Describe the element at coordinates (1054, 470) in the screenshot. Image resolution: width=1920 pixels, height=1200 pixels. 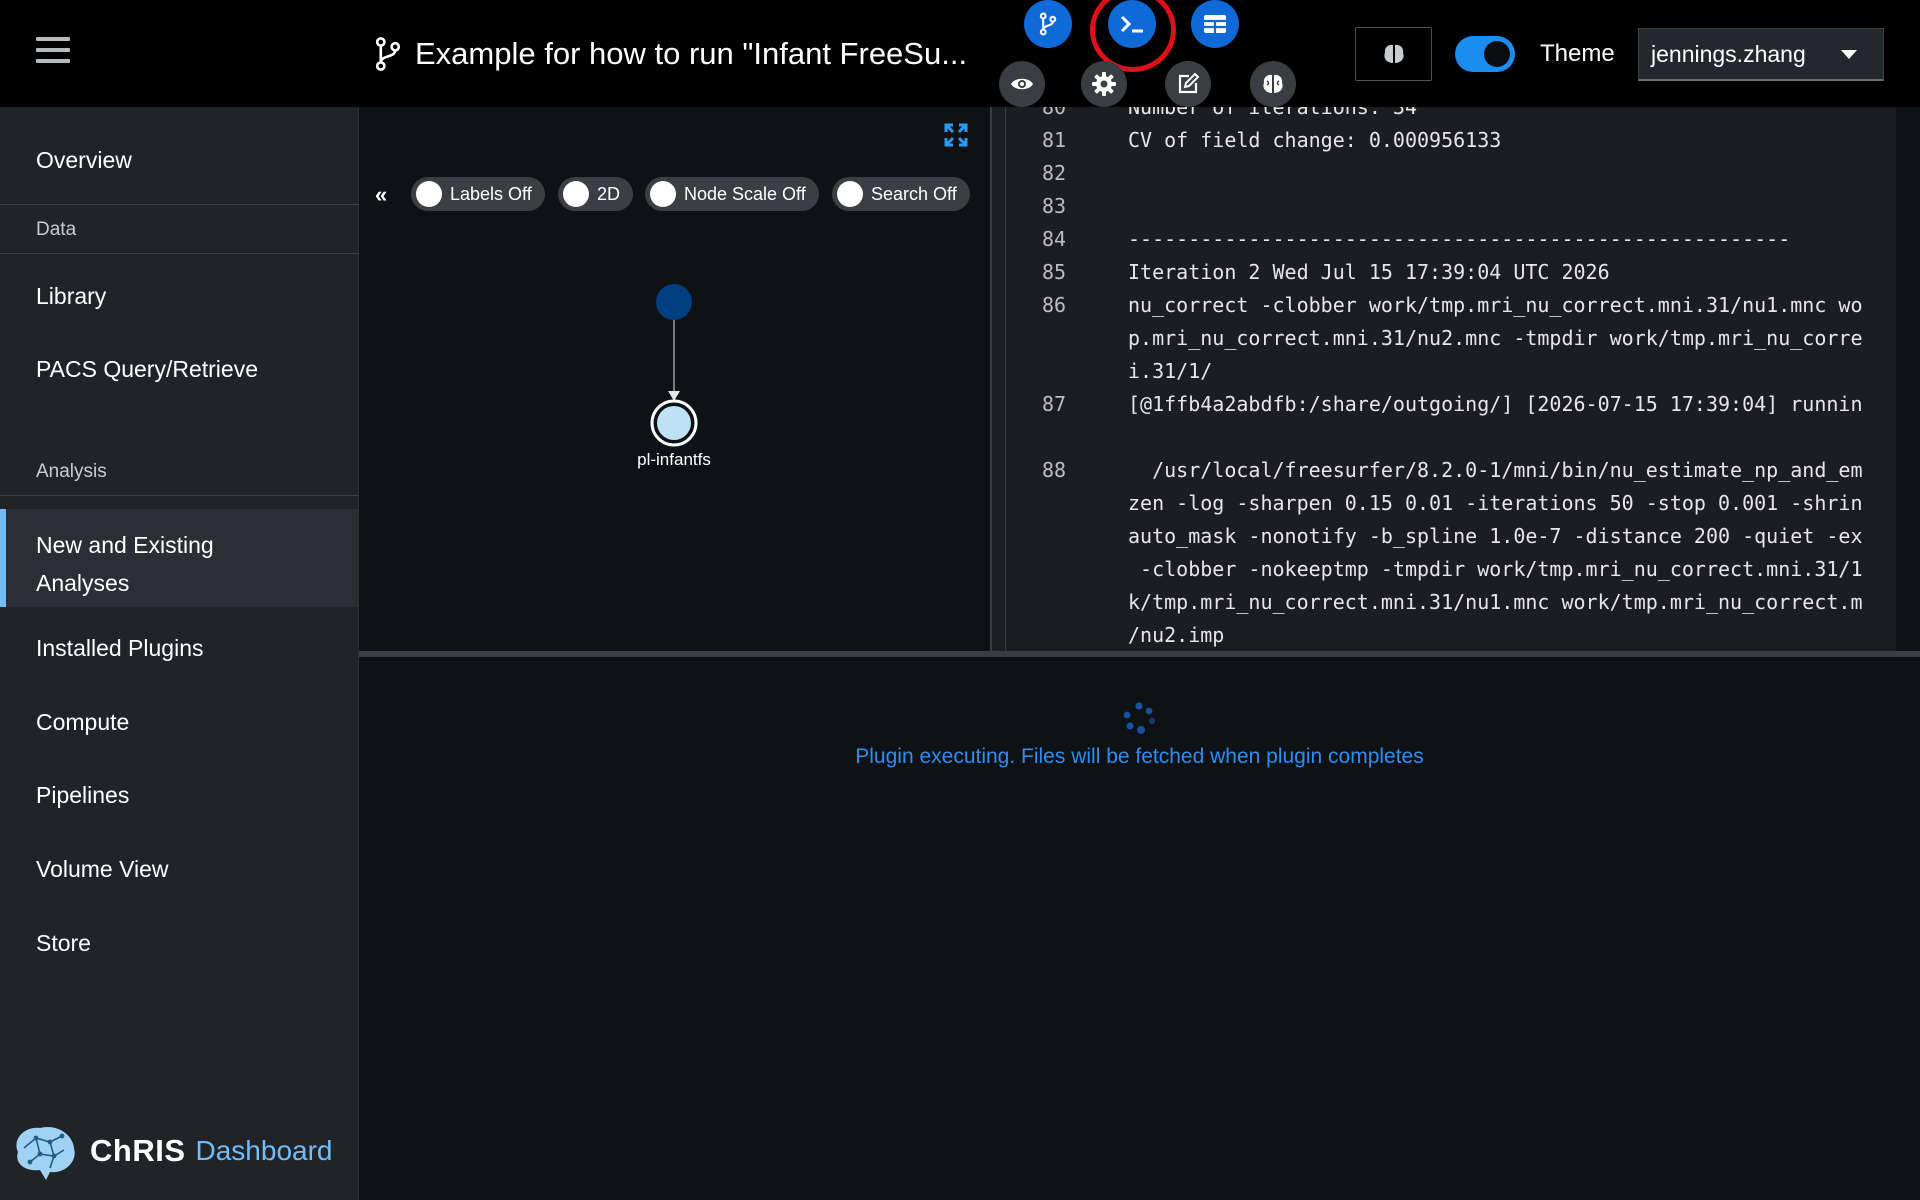
I see `log-line-number: 88` at that location.